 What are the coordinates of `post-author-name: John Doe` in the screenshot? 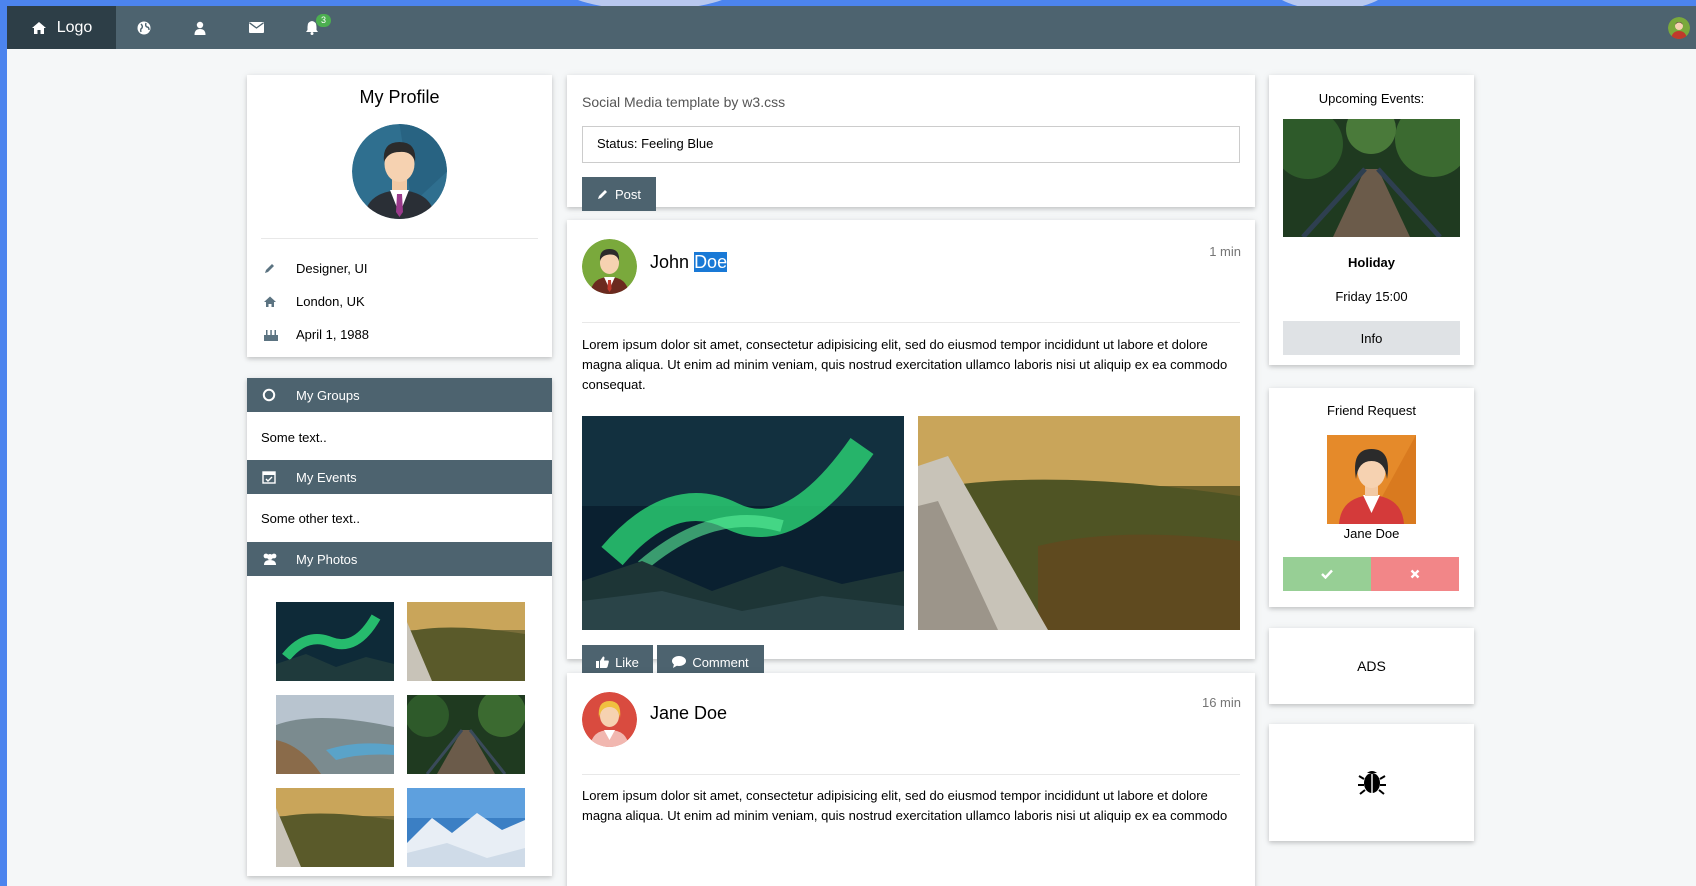 It's located at (689, 262).